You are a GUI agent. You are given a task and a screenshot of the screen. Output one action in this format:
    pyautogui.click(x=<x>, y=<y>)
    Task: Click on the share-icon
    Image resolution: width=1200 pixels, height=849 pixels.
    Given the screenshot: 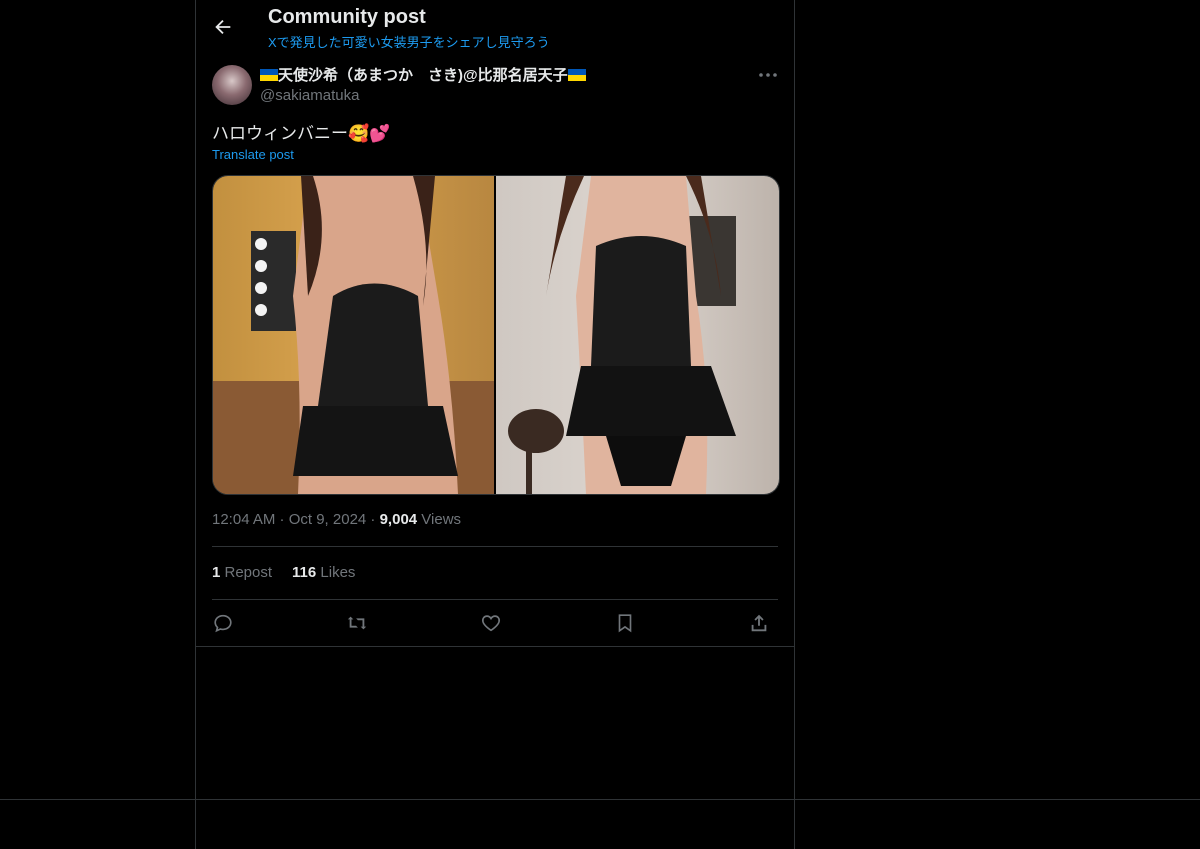 What is the action you would take?
    pyautogui.click(x=759, y=623)
    